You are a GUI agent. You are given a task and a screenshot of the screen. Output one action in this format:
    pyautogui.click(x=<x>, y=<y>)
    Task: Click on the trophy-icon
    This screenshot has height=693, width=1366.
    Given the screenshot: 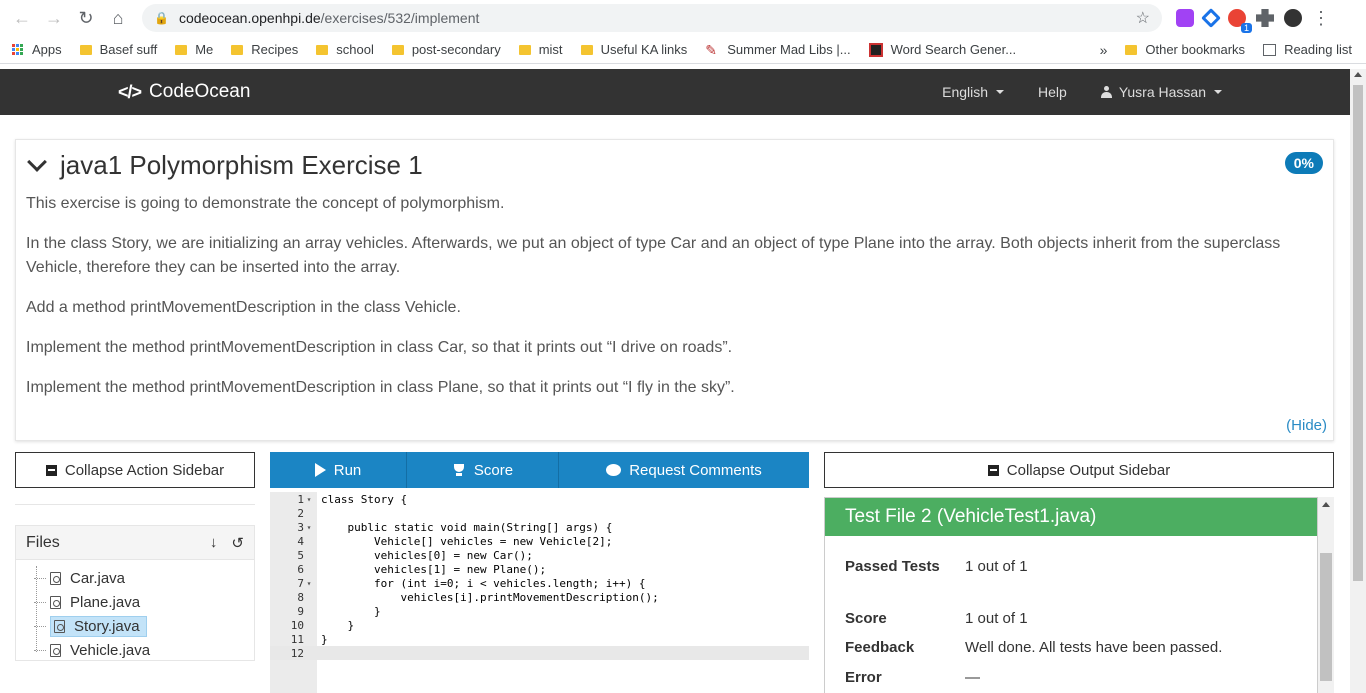 What is the action you would take?
    pyautogui.click(x=459, y=470)
    